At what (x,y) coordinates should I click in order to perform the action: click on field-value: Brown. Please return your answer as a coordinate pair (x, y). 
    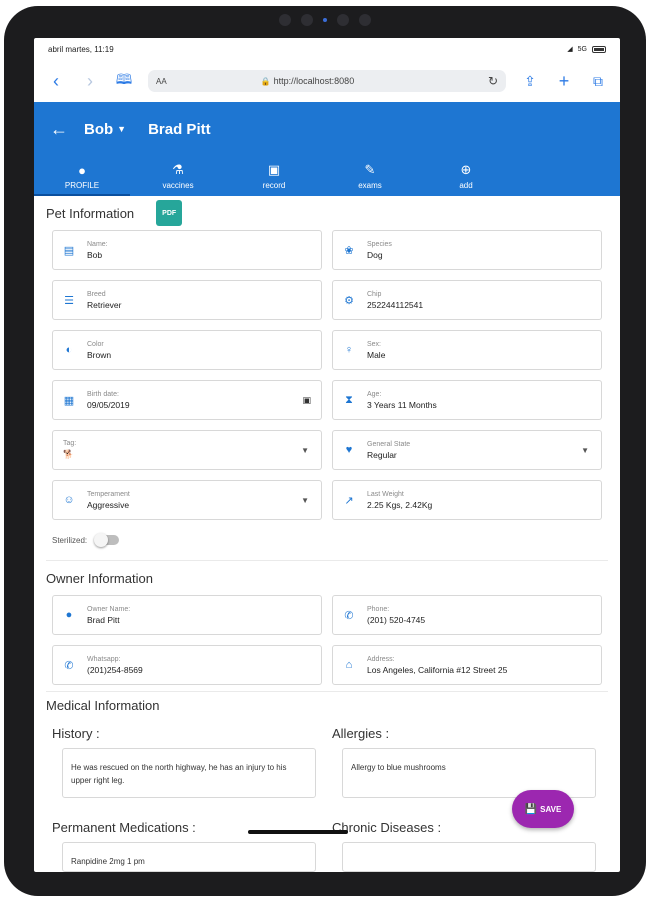
    Looking at the image, I should click on (99, 354).